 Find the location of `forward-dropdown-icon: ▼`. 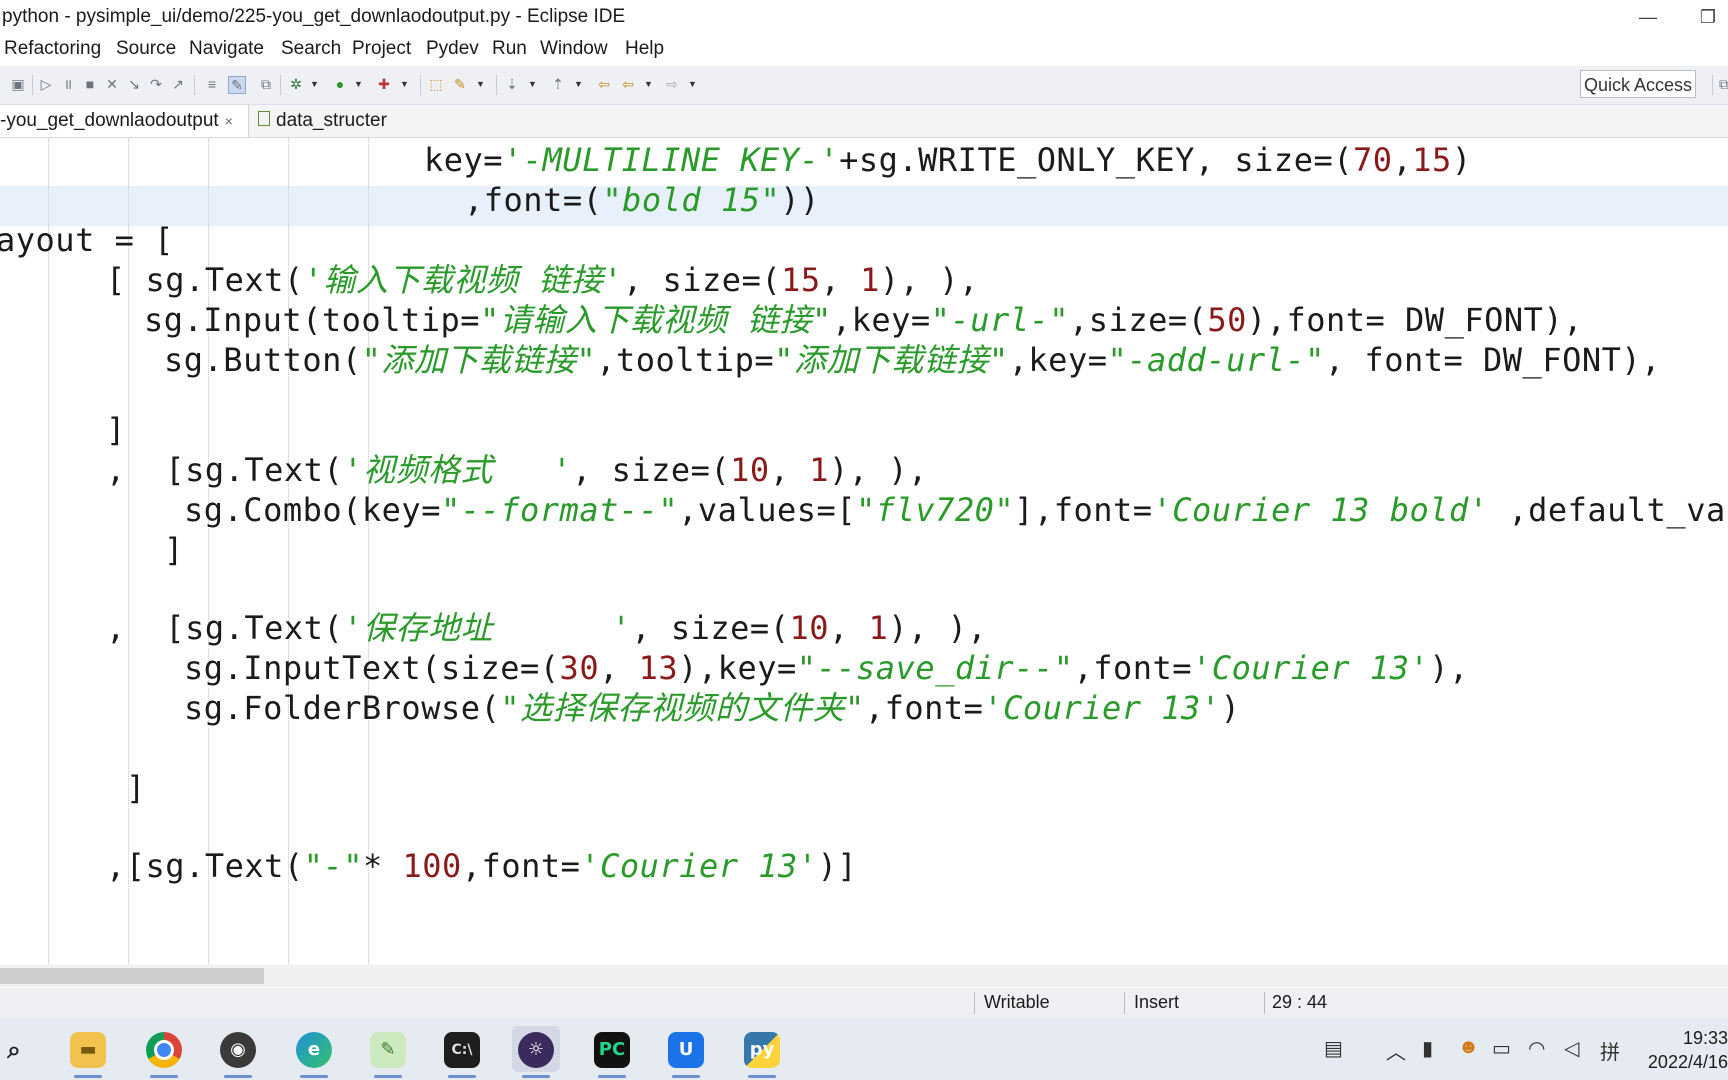

forward-dropdown-icon: ▼ is located at coordinates (693, 84).